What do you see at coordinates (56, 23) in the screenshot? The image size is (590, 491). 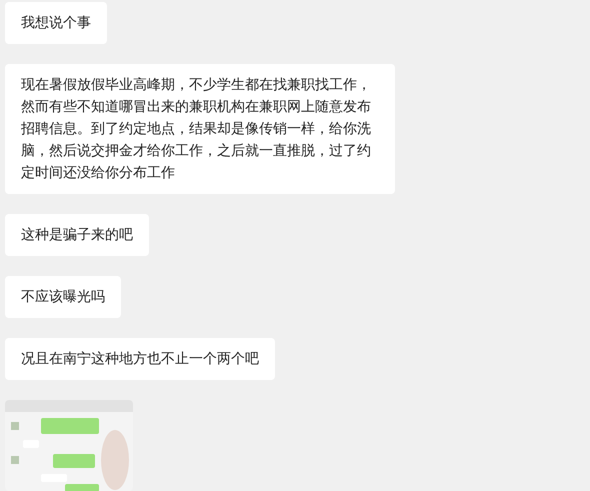 I see `message-bubble: 我想说个事` at bounding box center [56, 23].